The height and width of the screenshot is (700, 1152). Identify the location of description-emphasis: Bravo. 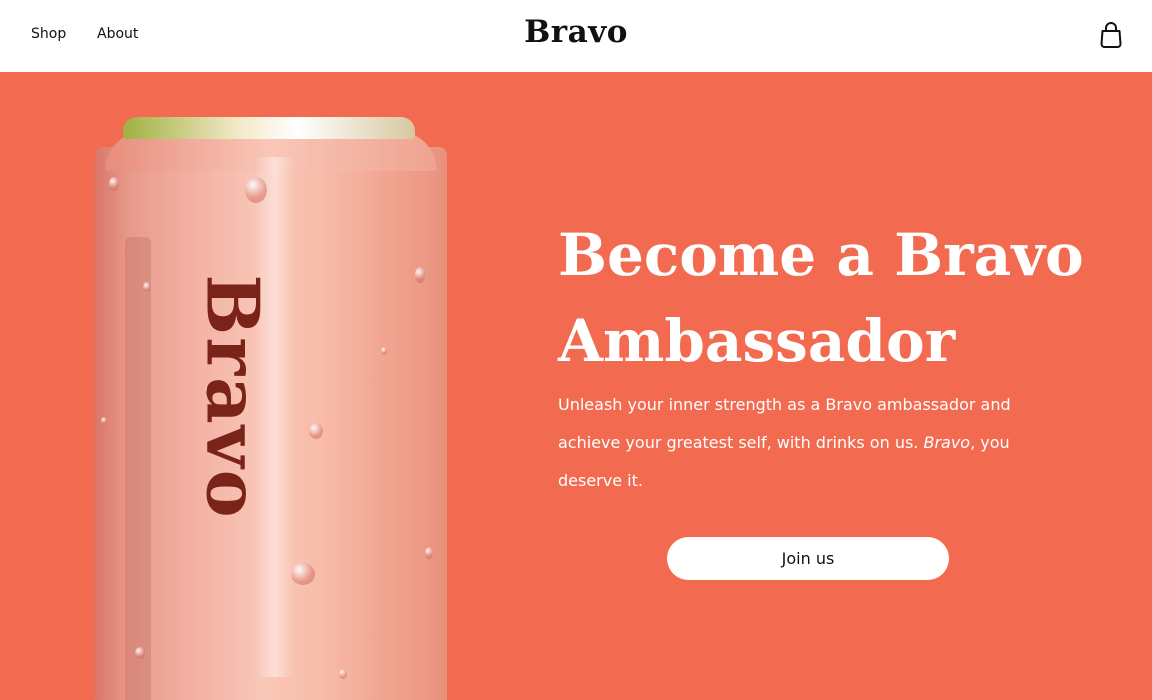
(947, 442).